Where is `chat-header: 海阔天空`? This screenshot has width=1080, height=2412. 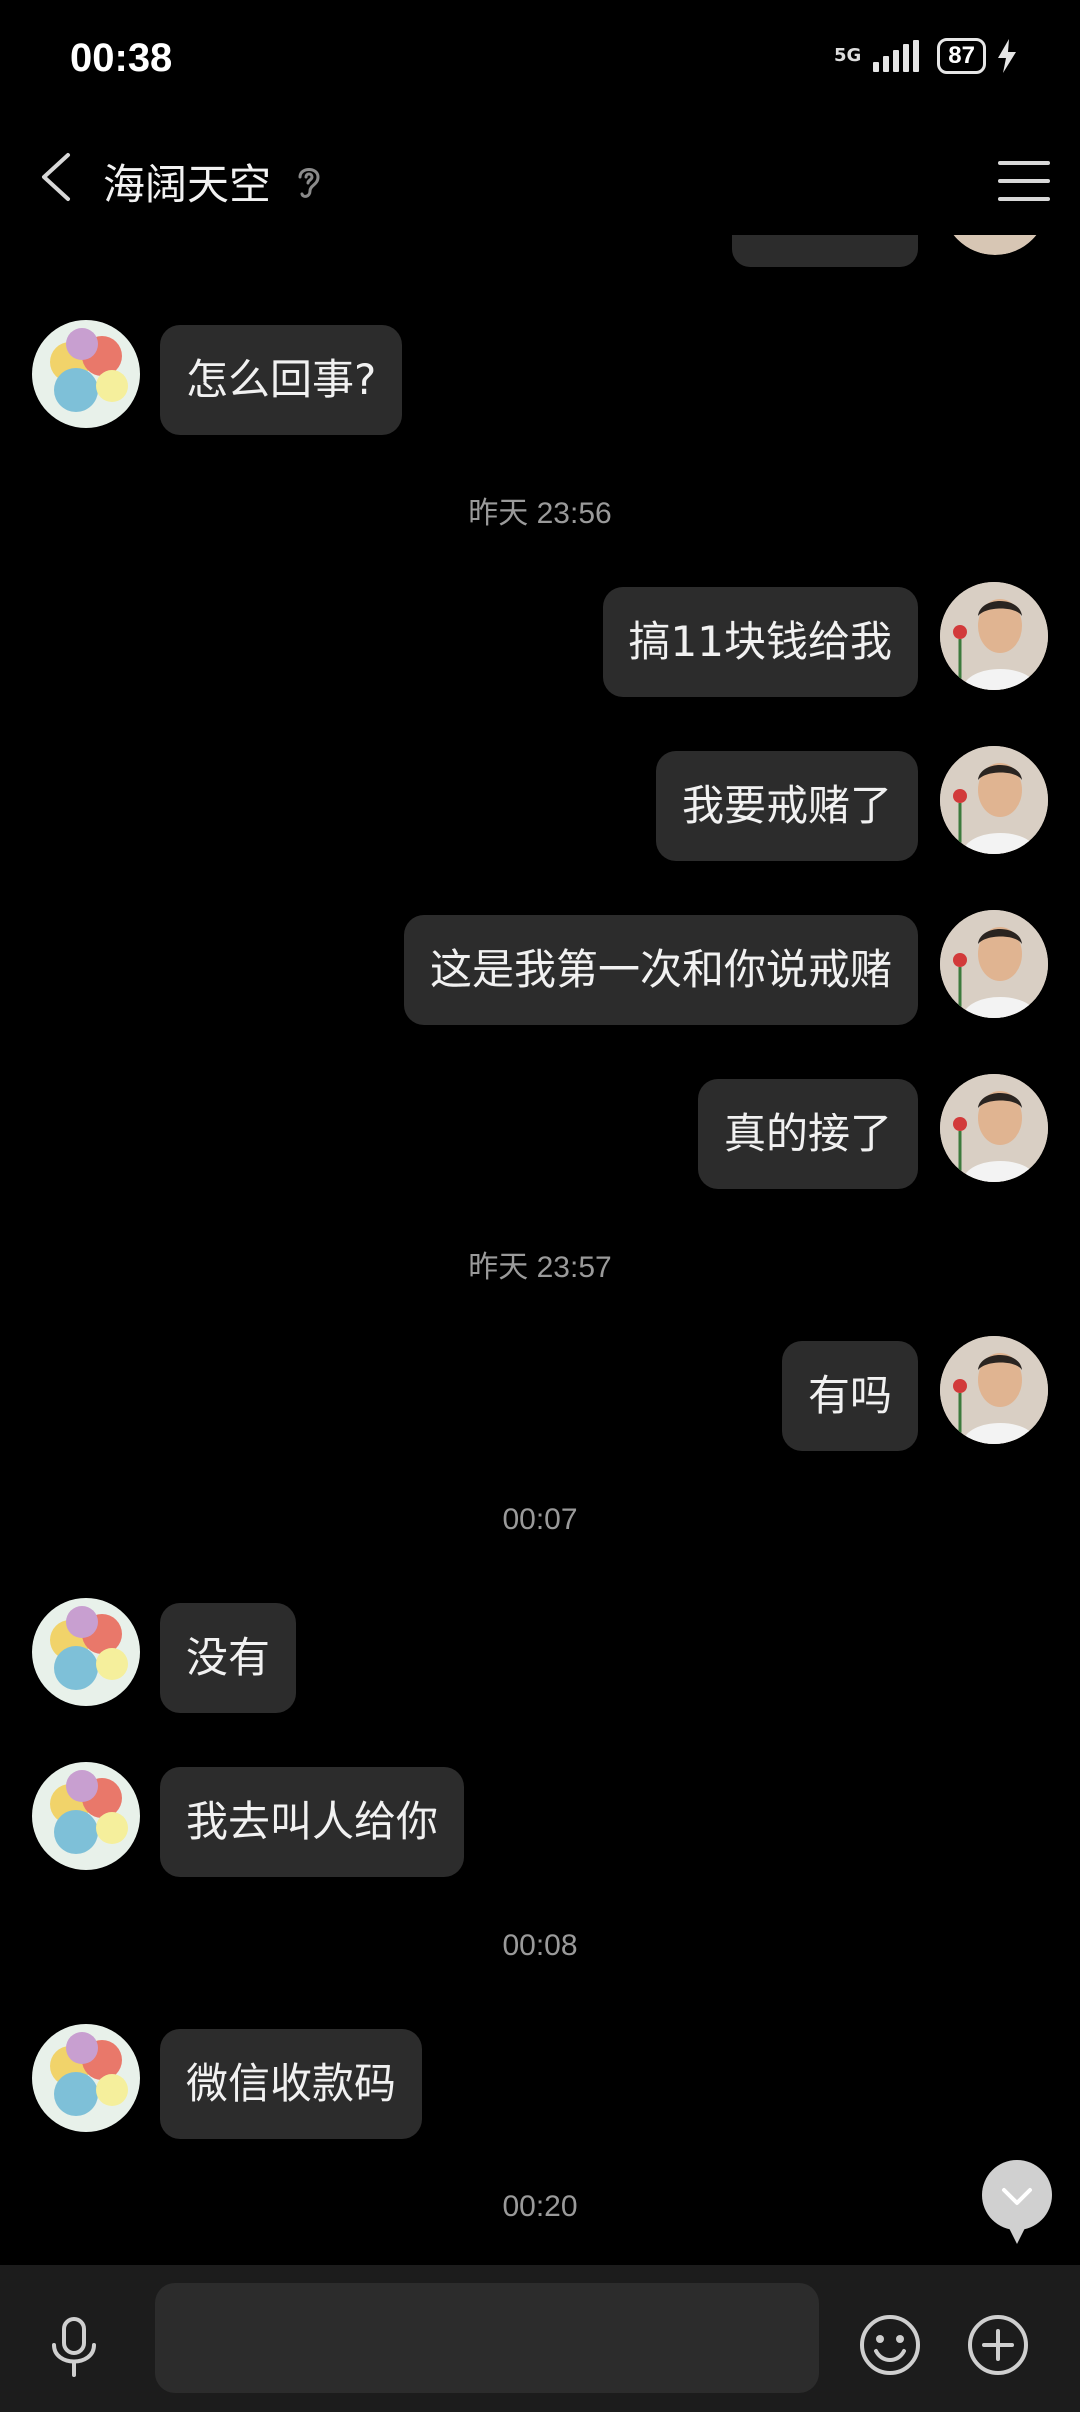 chat-header: 海阔天空 is located at coordinates (540, 180).